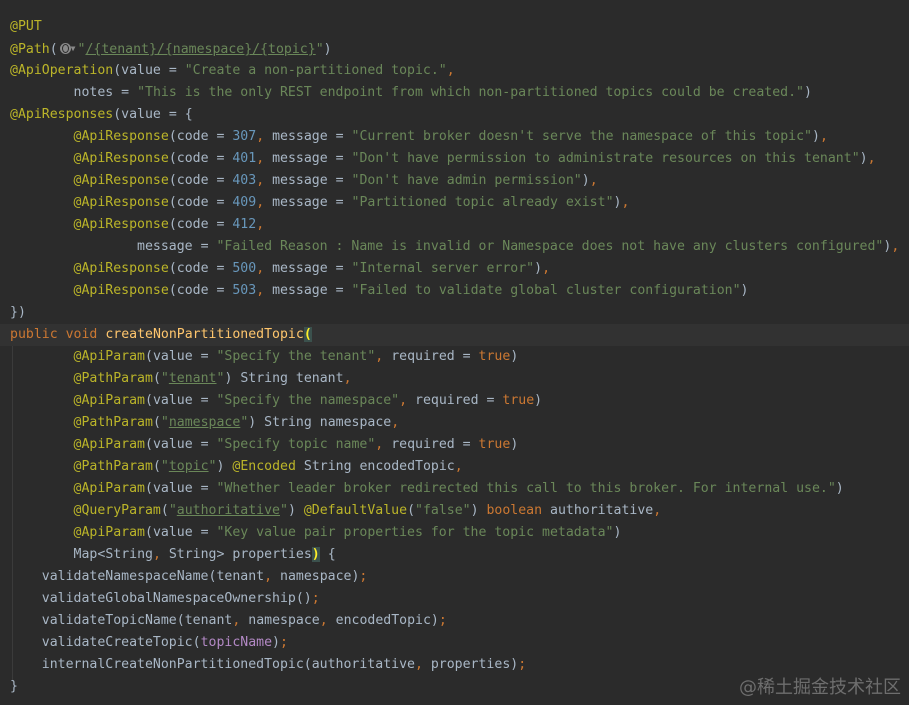  Describe the element at coordinates (65, 48) in the screenshot. I see `globe-icon` at that location.